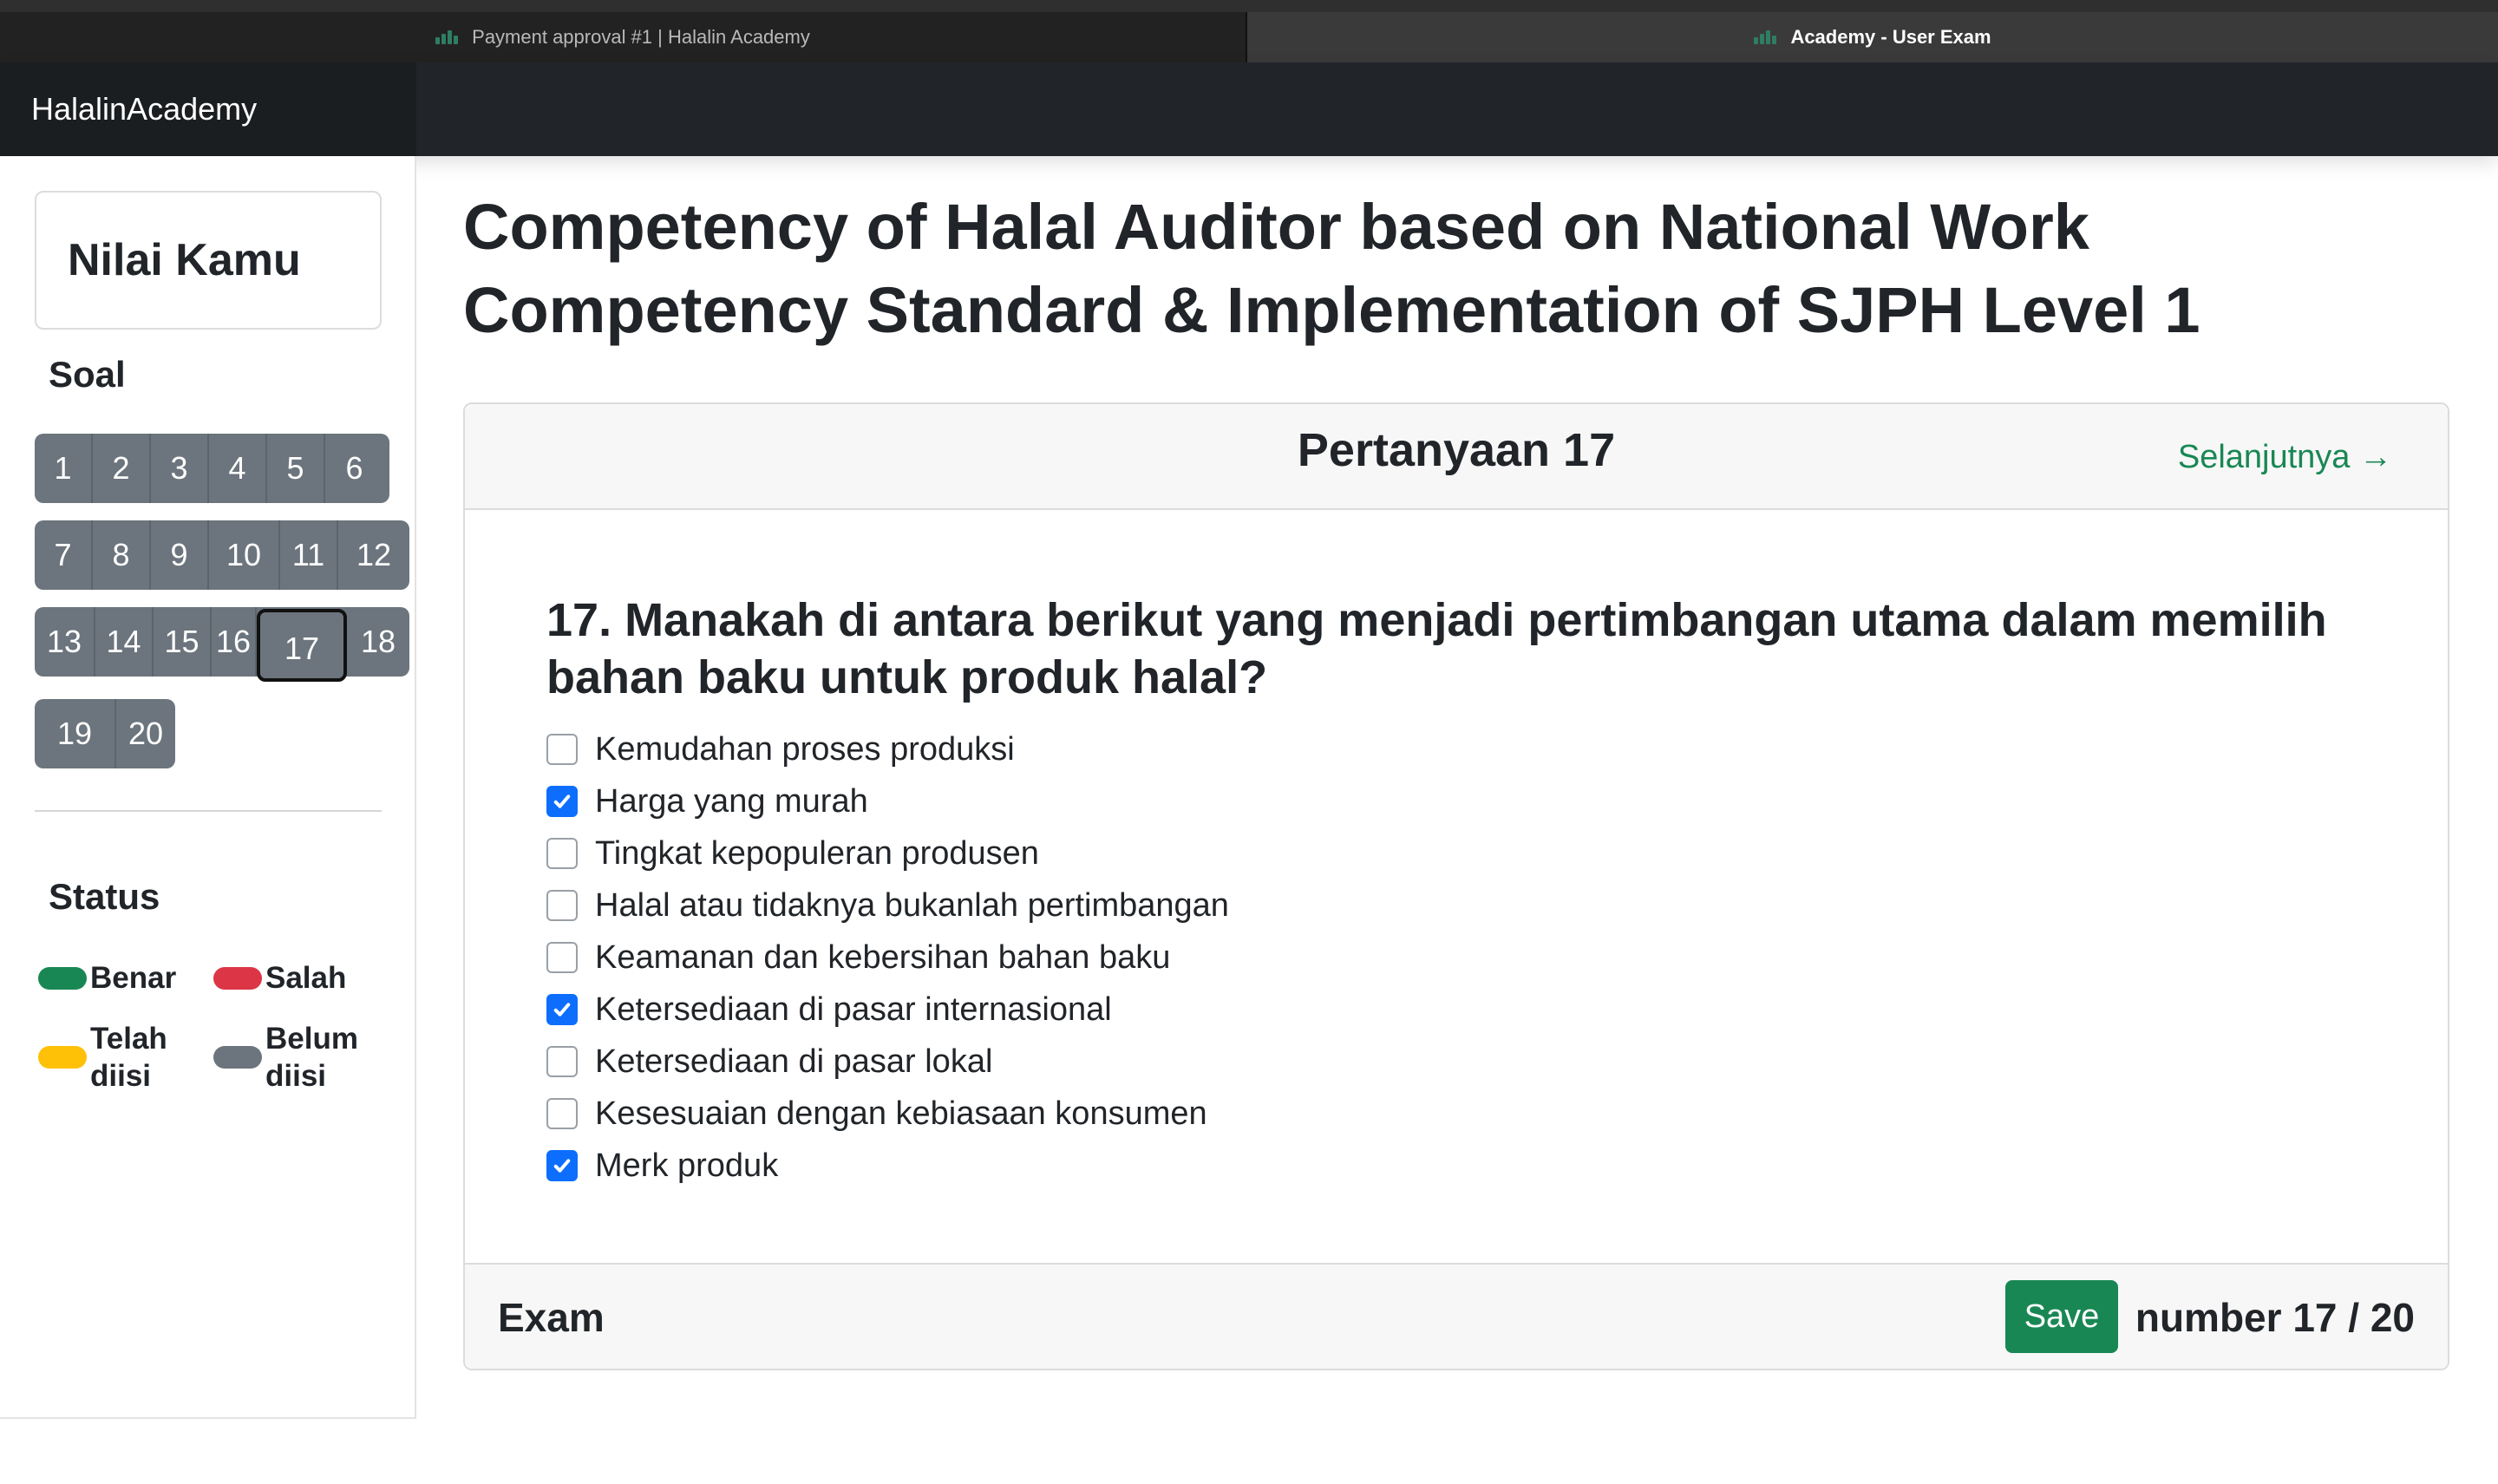 The image size is (2498, 1484). What do you see at coordinates (309, 555) in the screenshot?
I see `question-button-11: 11` at bounding box center [309, 555].